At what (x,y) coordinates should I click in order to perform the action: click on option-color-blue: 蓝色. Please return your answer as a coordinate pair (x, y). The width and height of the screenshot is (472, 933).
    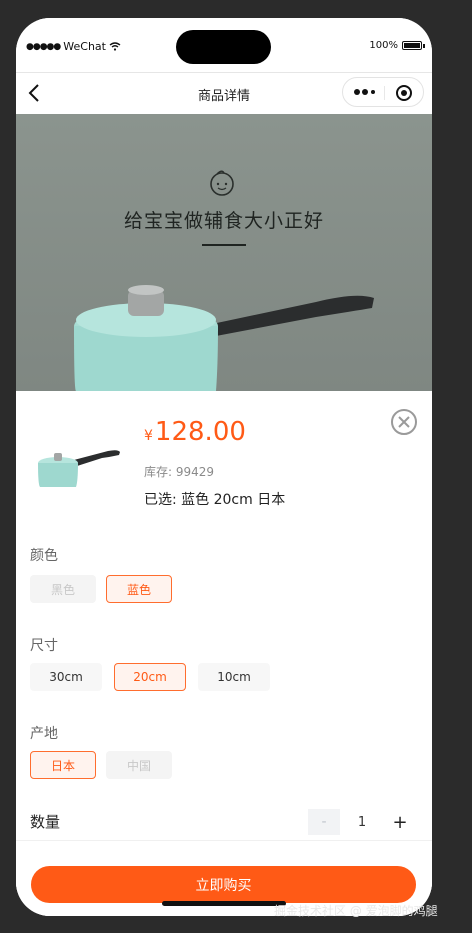
    Looking at the image, I should click on (139, 589).